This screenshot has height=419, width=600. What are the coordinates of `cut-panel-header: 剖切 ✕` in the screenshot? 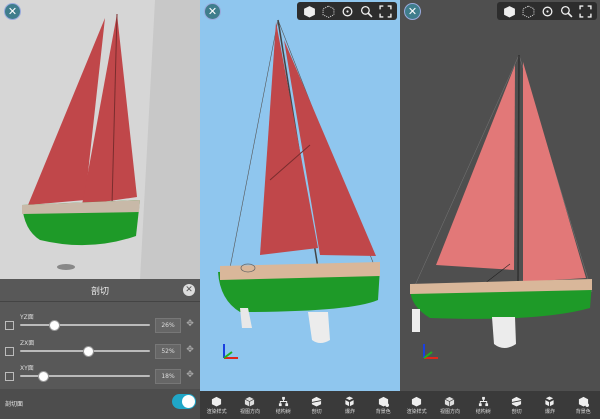 It's located at (100, 290).